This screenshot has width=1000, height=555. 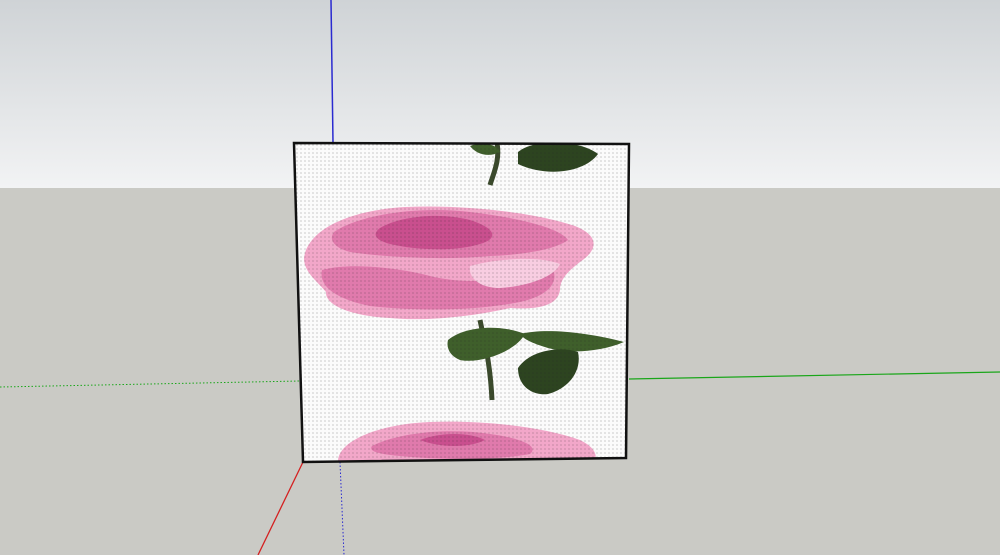 I want to click on red-axis-solid, so click(x=280, y=508).